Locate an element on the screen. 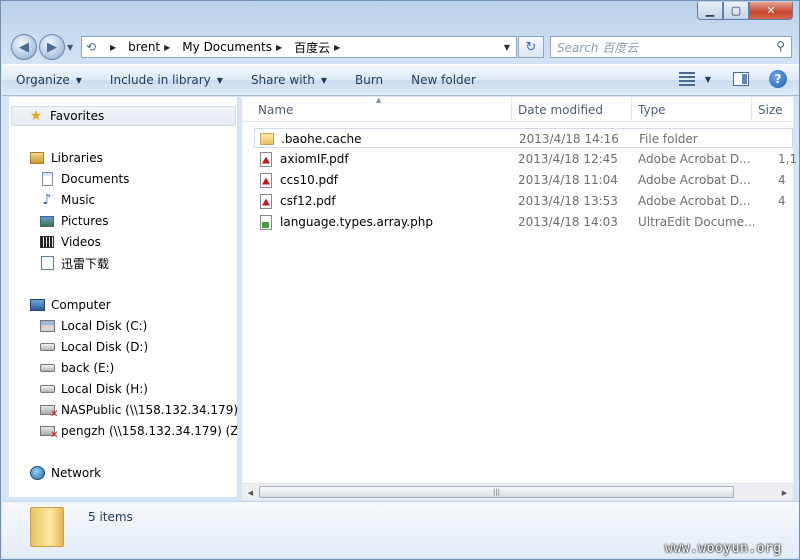  nav-drive-d: Local Disk (D:) is located at coordinates (93, 347).